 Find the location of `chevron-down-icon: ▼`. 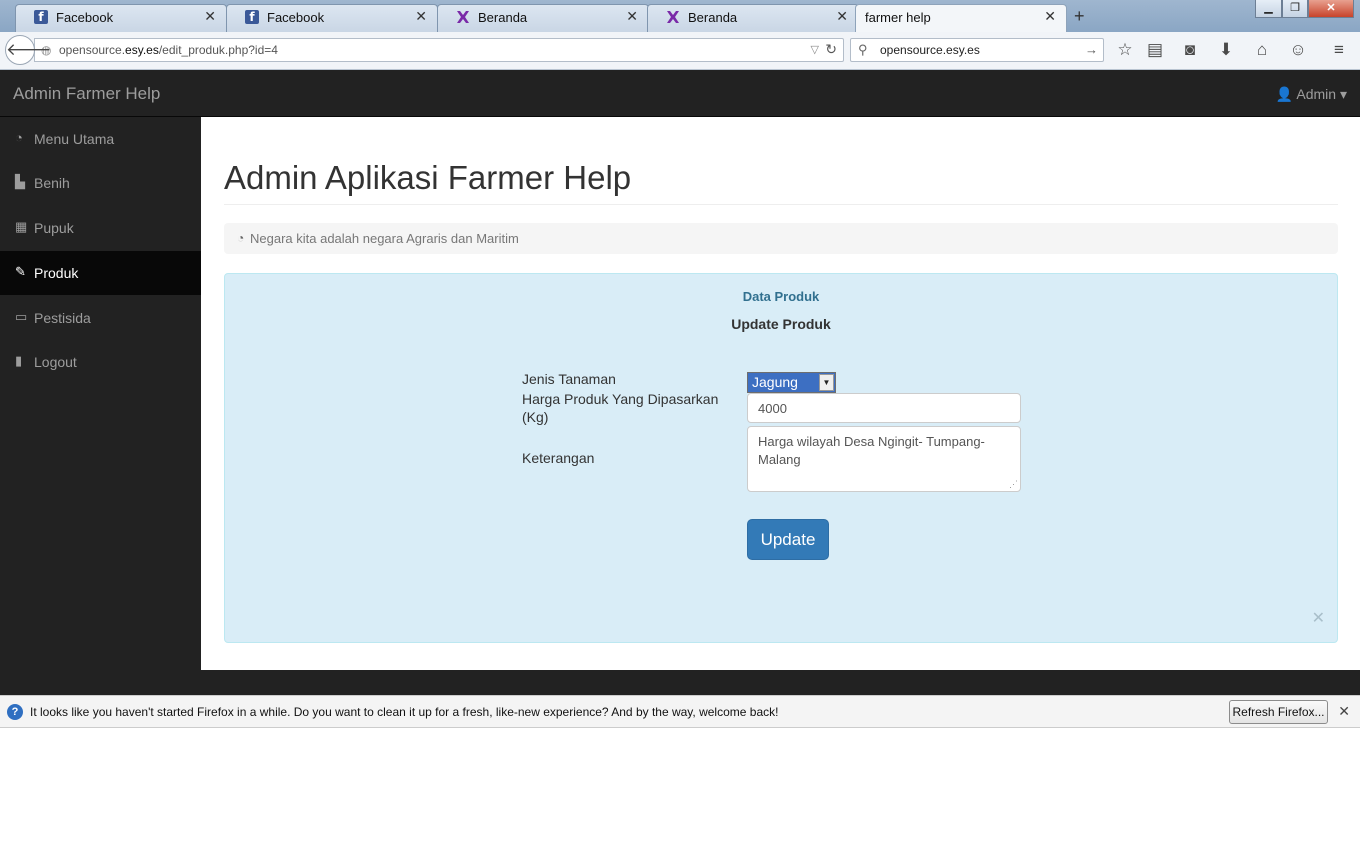

chevron-down-icon: ▼ is located at coordinates (826, 382).